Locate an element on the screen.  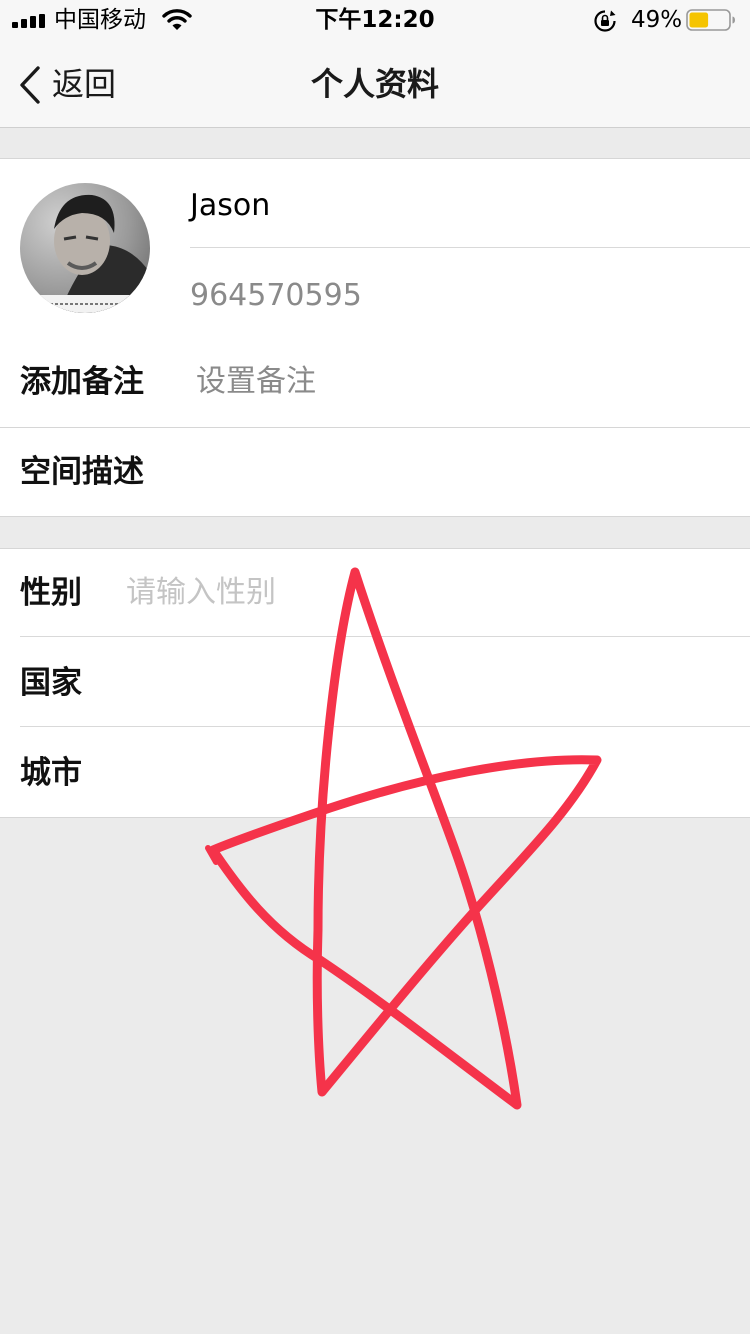
country-label: 国家 is located at coordinates (51, 683).